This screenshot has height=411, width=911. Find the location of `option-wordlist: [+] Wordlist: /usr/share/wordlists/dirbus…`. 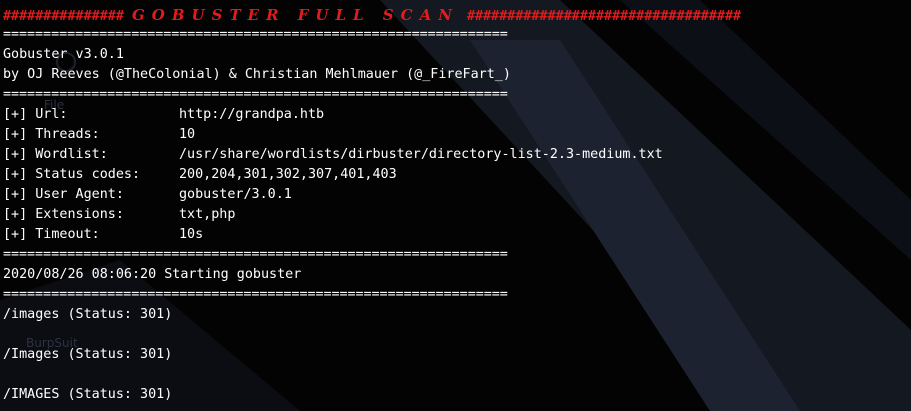

option-wordlist: [+] Wordlist: /usr/share/wordlists/dirbus… is located at coordinates (333, 155).